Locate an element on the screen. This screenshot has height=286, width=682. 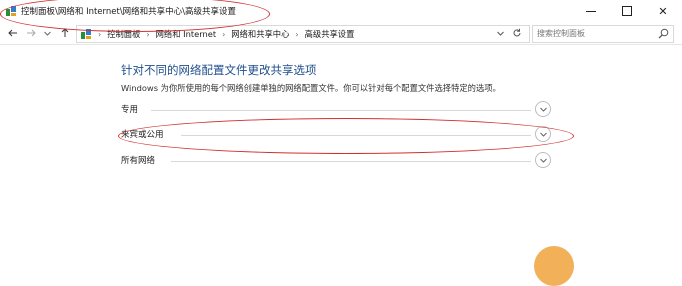
maximize-button is located at coordinates (627, 11).